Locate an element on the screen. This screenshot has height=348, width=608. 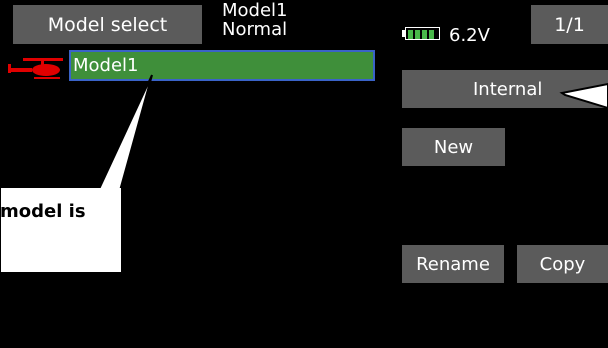
callout-right-shape is located at coordinates (583, 96).